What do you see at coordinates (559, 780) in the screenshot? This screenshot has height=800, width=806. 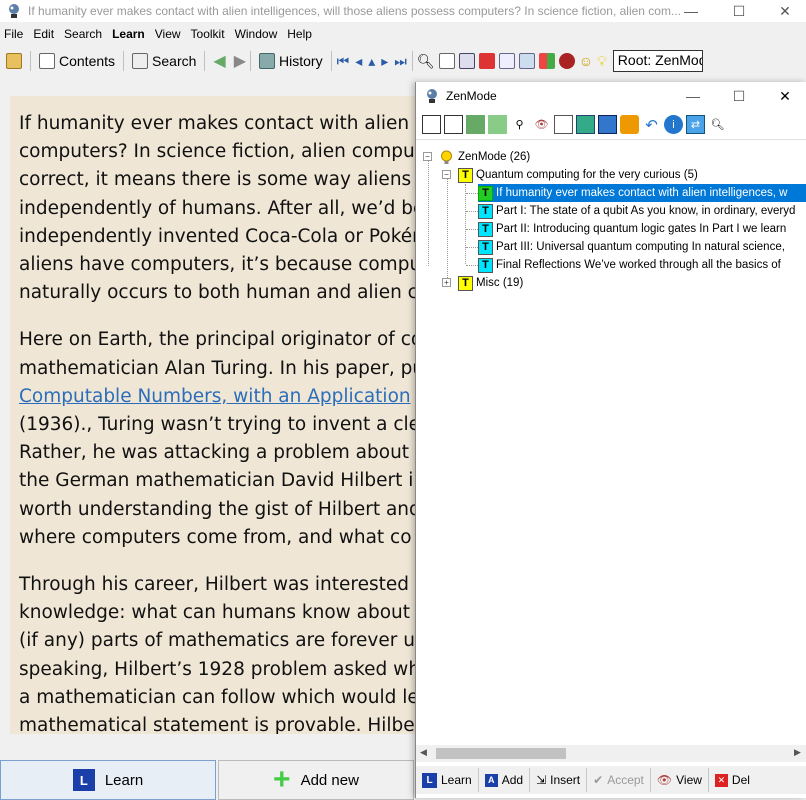 I see `zen-insert-button: ⇲ Insert` at bounding box center [559, 780].